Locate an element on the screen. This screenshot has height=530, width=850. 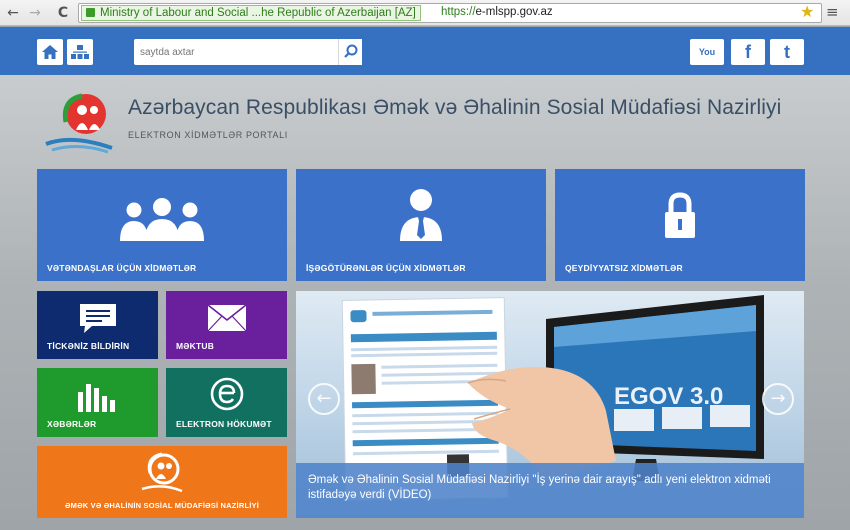
url-host: e-mlspp.gov.az is located at coordinates (514, 12).